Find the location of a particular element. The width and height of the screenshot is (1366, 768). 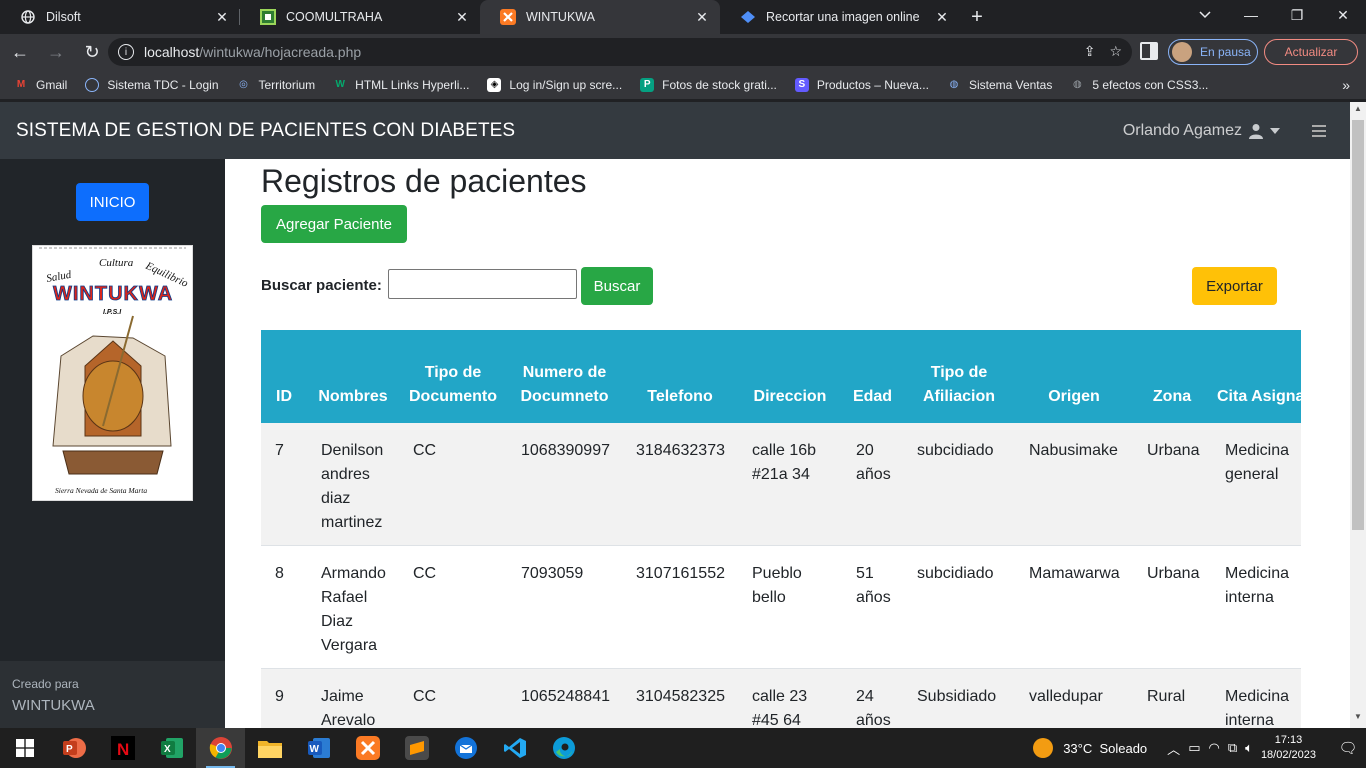

page-scrollbar: ▲ ▼ is located at coordinates (1358, 415).